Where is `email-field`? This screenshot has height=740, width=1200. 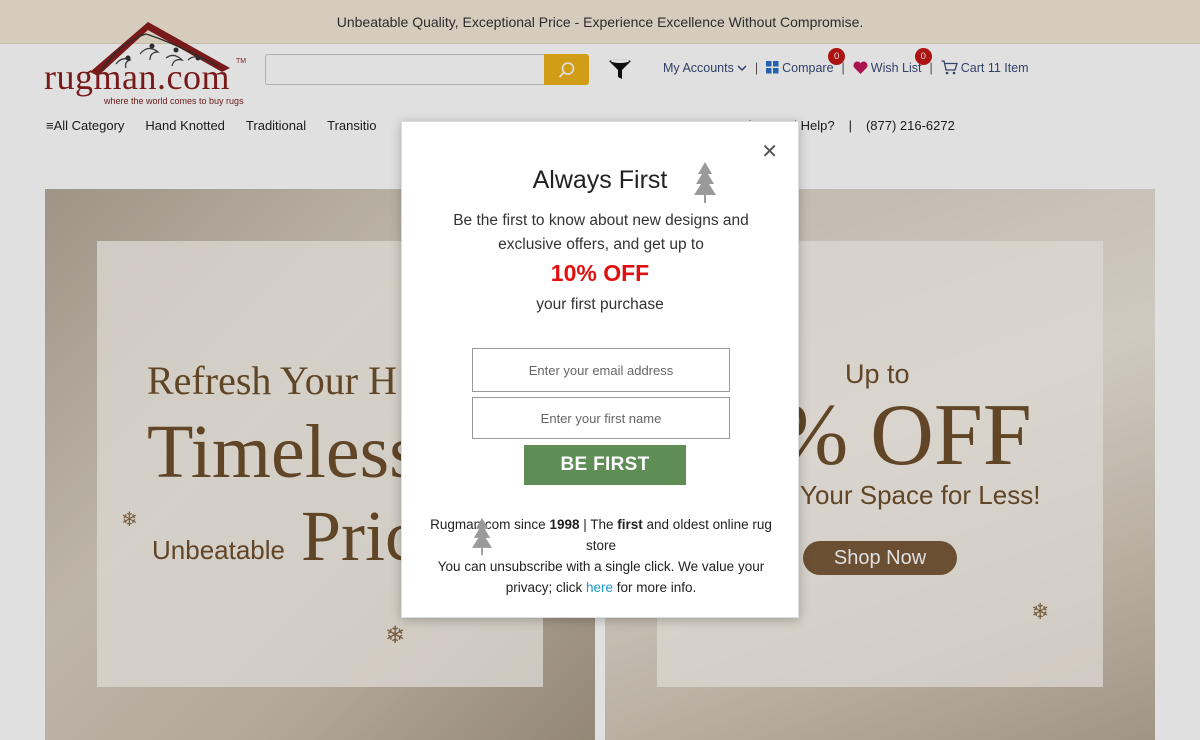
email-field is located at coordinates (601, 370).